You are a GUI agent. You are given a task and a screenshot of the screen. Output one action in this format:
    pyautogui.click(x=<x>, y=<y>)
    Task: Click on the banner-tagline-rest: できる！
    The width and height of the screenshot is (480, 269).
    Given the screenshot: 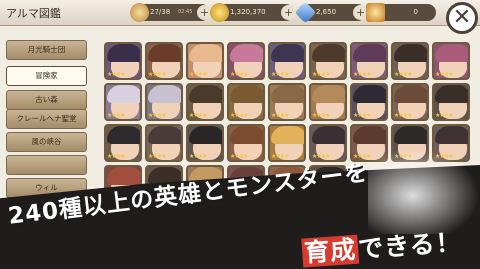 What is the action you would take?
    pyautogui.click(x=410, y=245)
    